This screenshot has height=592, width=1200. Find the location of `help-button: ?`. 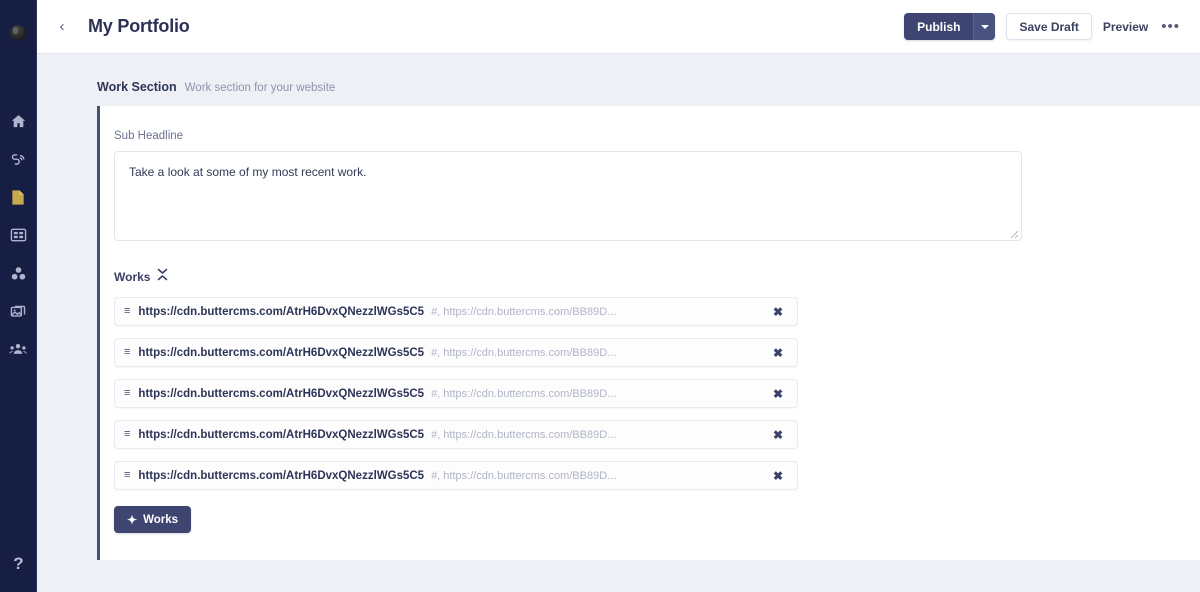

help-button: ? is located at coordinates (18, 563).